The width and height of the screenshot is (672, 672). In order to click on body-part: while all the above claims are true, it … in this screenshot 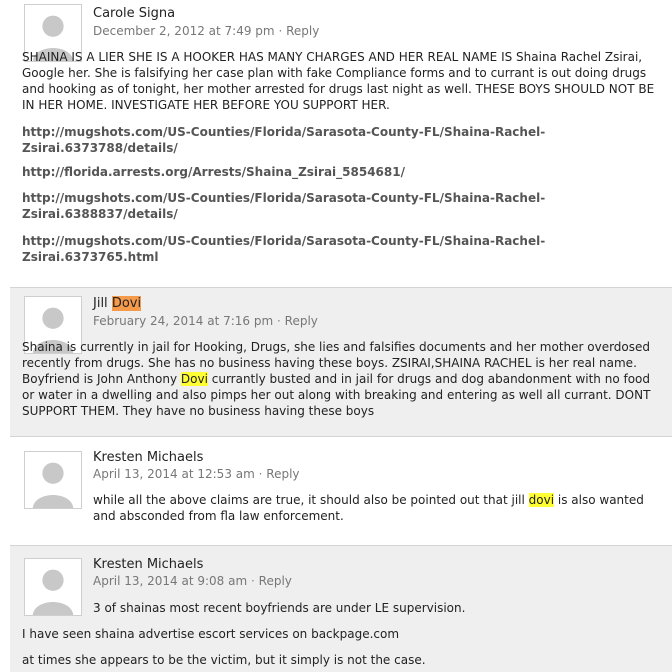, I will do `click(311, 500)`.